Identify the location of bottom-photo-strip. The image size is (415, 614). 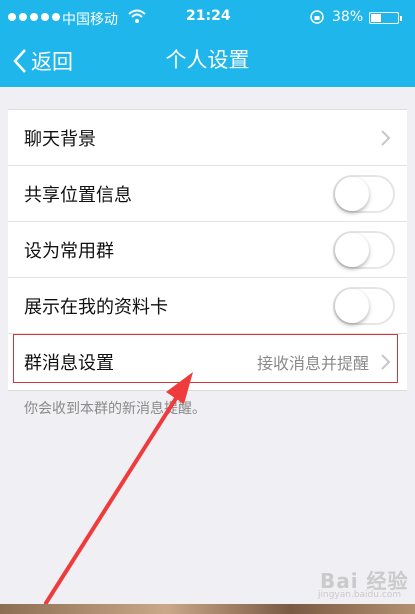
(207, 609).